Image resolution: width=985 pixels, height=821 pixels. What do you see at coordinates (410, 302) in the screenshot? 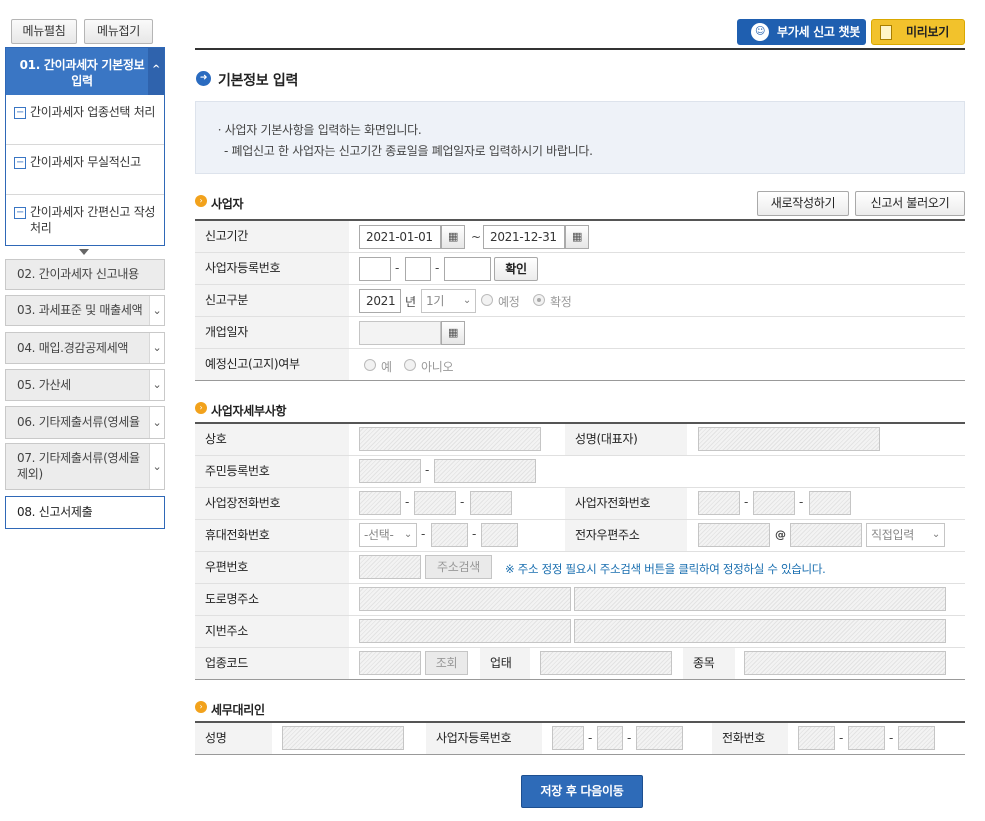
I see `year-unit-text: 년` at bounding box center [410, 302].